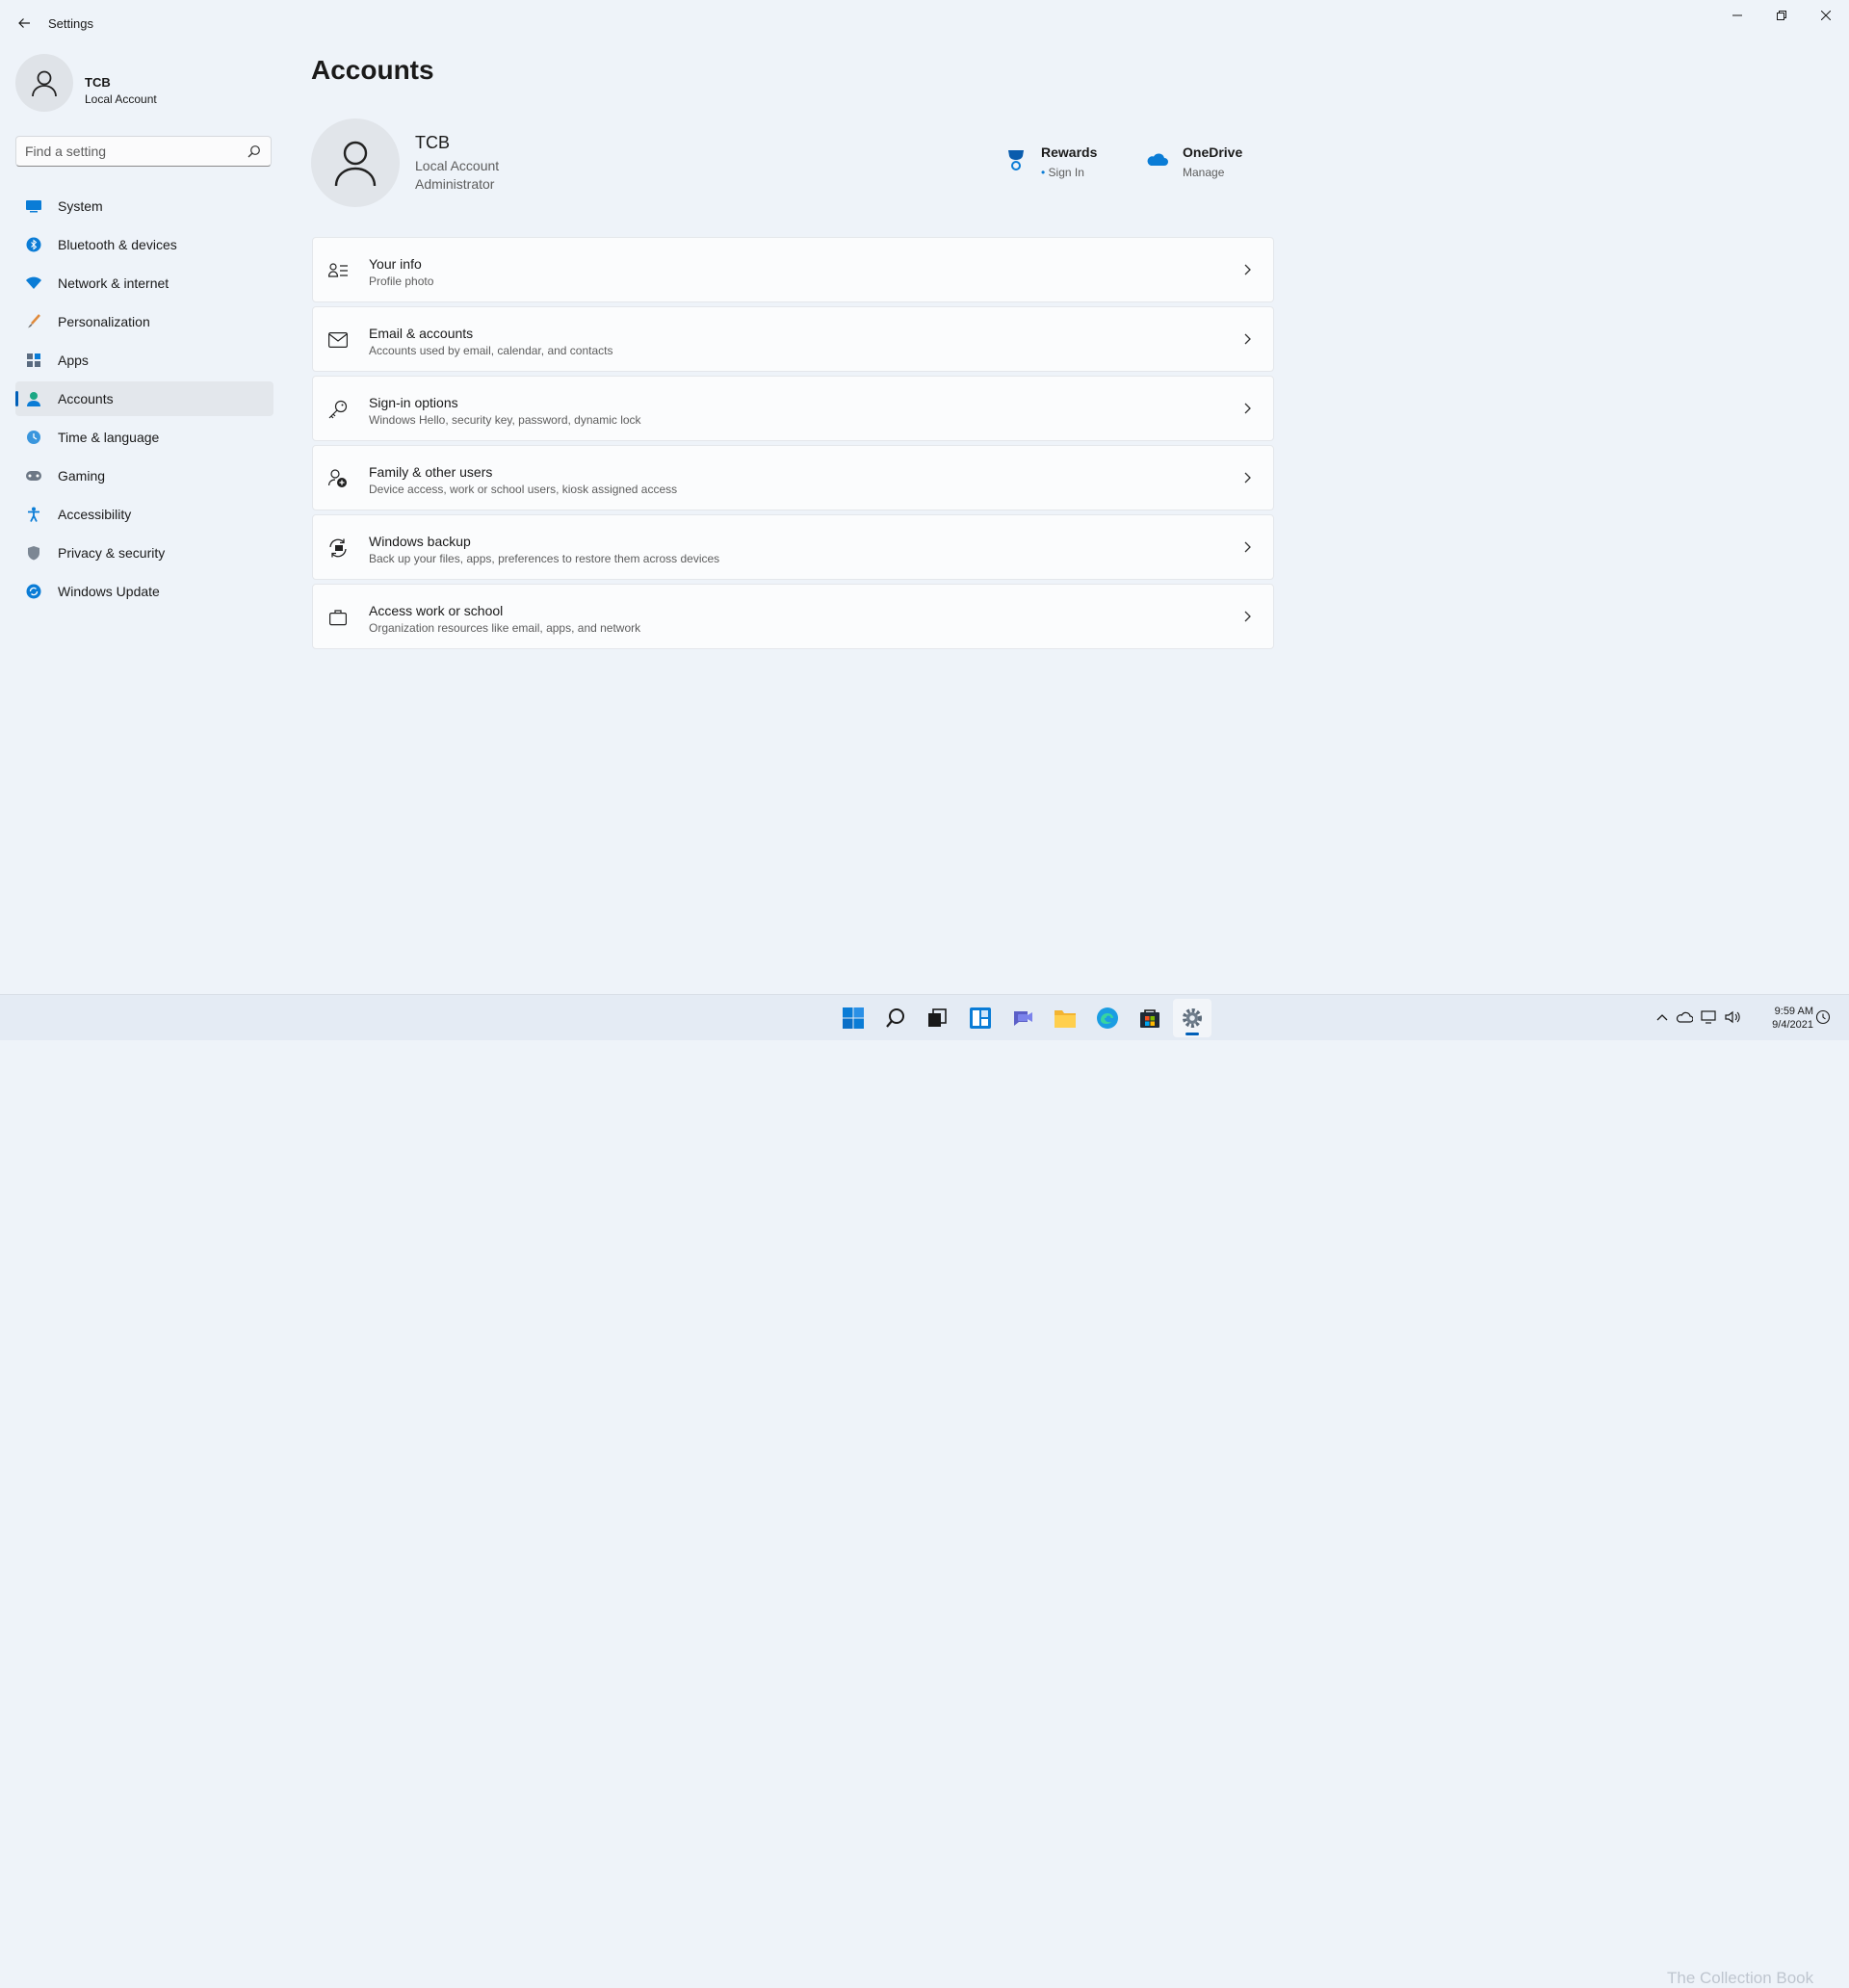  What do you see at coordinates (1203, 172) in the screenshot?
I see `onedrive-manage-link: Manage` at bounding box center [1203, 172].